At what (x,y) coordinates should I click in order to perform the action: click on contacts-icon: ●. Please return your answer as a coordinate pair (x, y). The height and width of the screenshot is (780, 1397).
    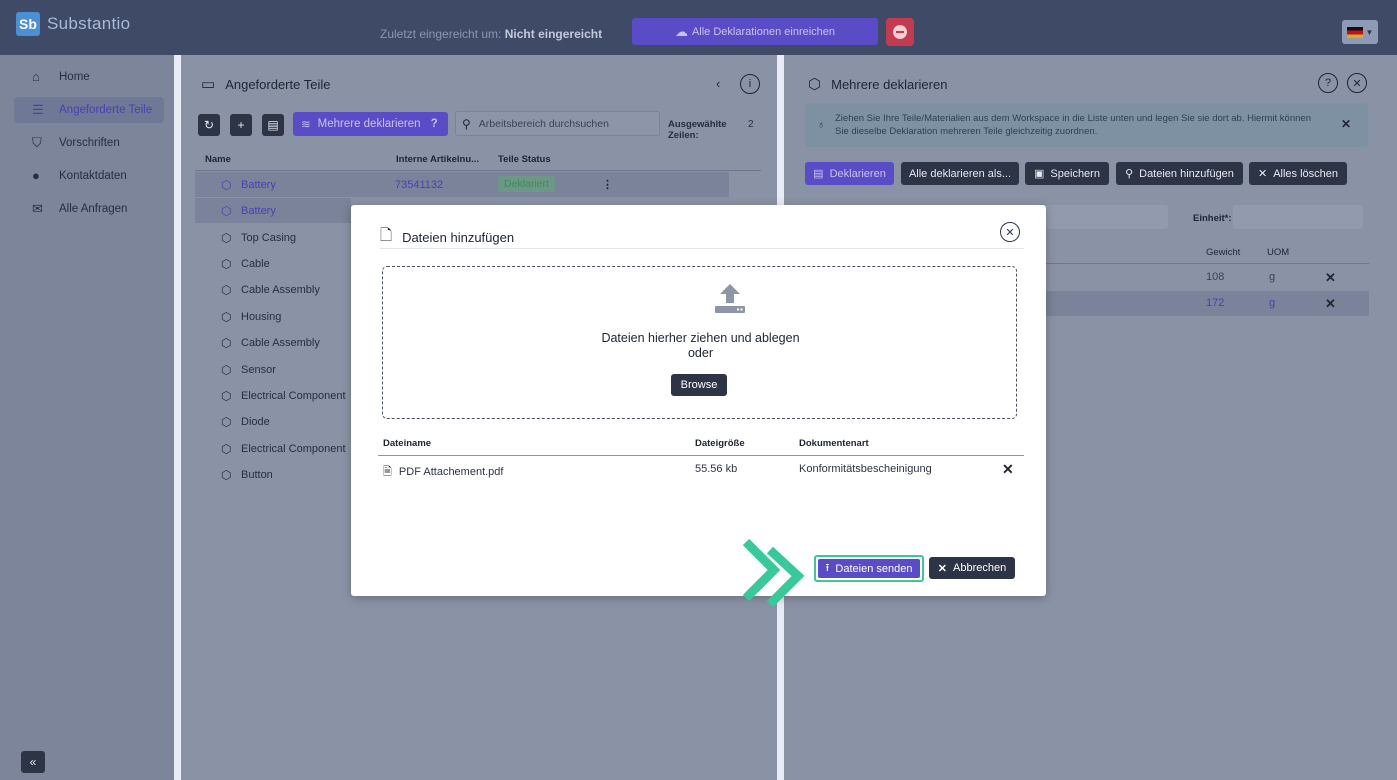
    Looking at the image, I should click on (36, 175).